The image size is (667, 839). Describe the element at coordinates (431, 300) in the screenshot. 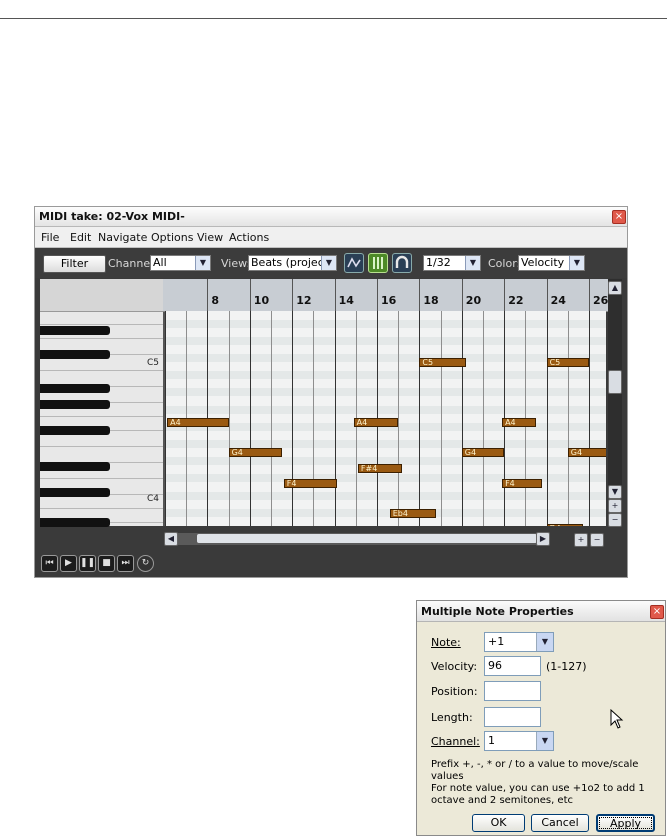

I see `ruler-label: 18` at that location.